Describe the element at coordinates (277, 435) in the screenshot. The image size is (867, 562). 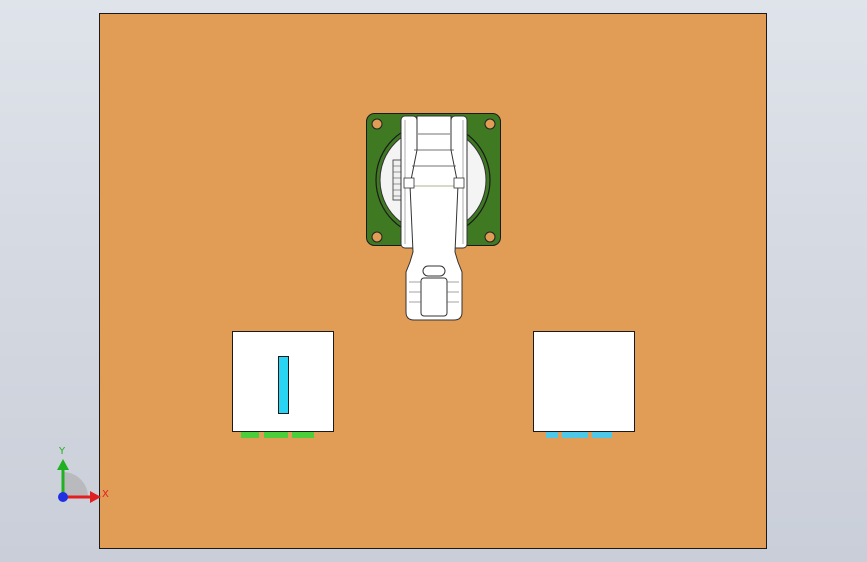
I see `left-station-feet` at that location.